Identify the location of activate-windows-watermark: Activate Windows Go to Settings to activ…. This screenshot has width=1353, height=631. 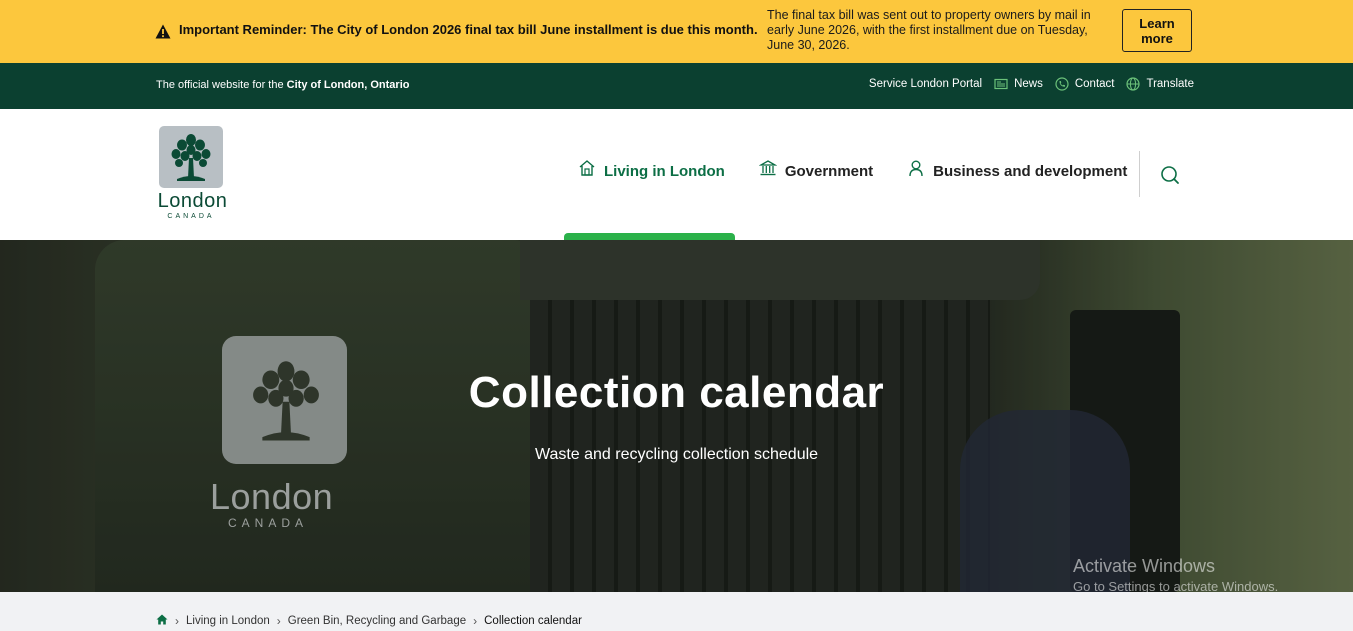
(1175, 575).